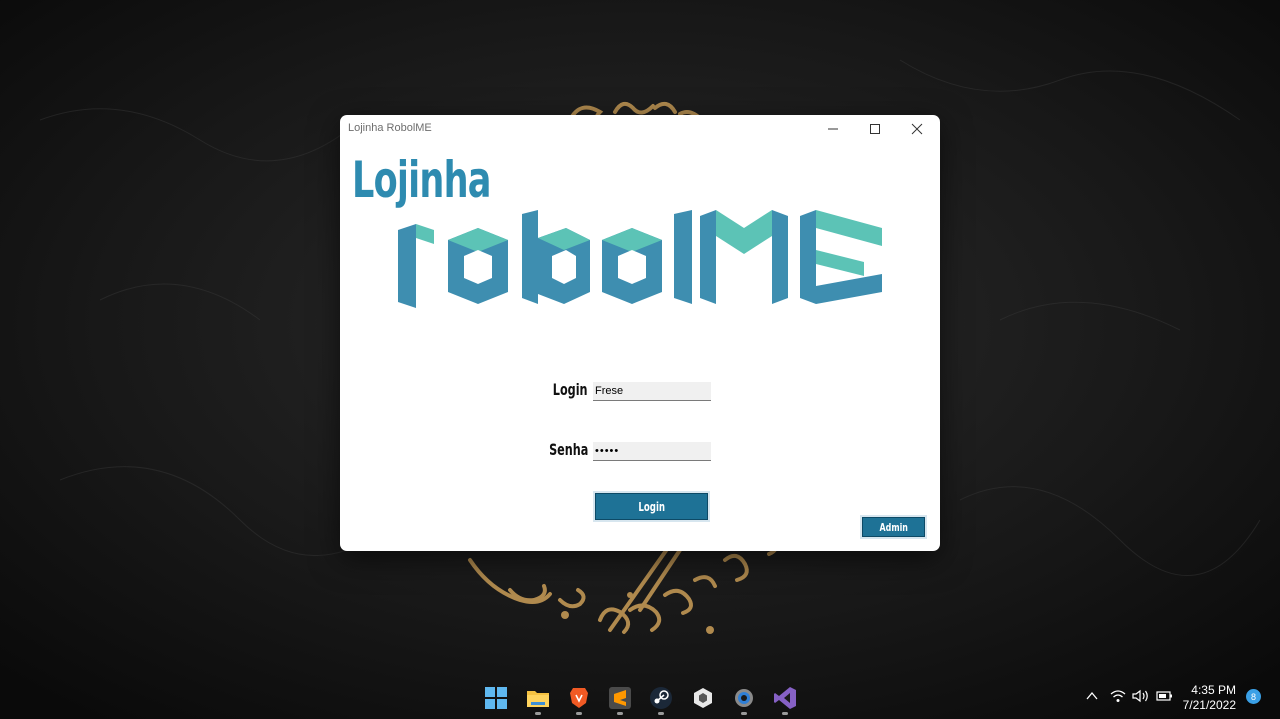  Describe the element at coordinates (744, 698) in the screenshot. I see `settings-icon` at that location.